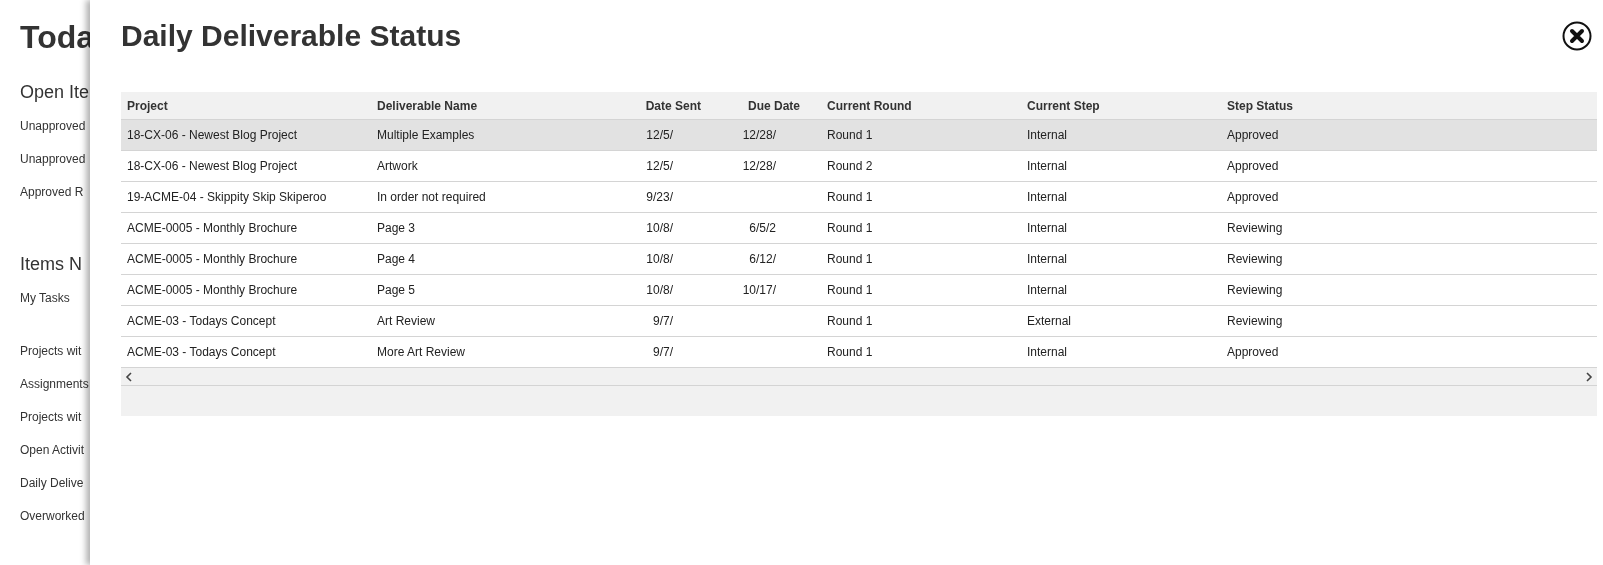 The height and width of the screenshot is (565, 1603). What do you see at coordinates (431, 197) in the screenshot?
I see `table-cell: In order not required` at bounding box center [431, 197].